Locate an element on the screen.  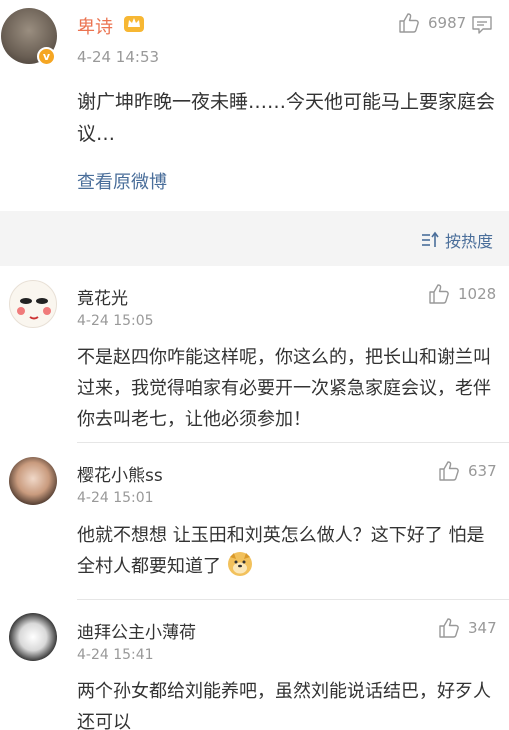
comment-time: 4-24 15:05 is located at coordinates (115, 321).